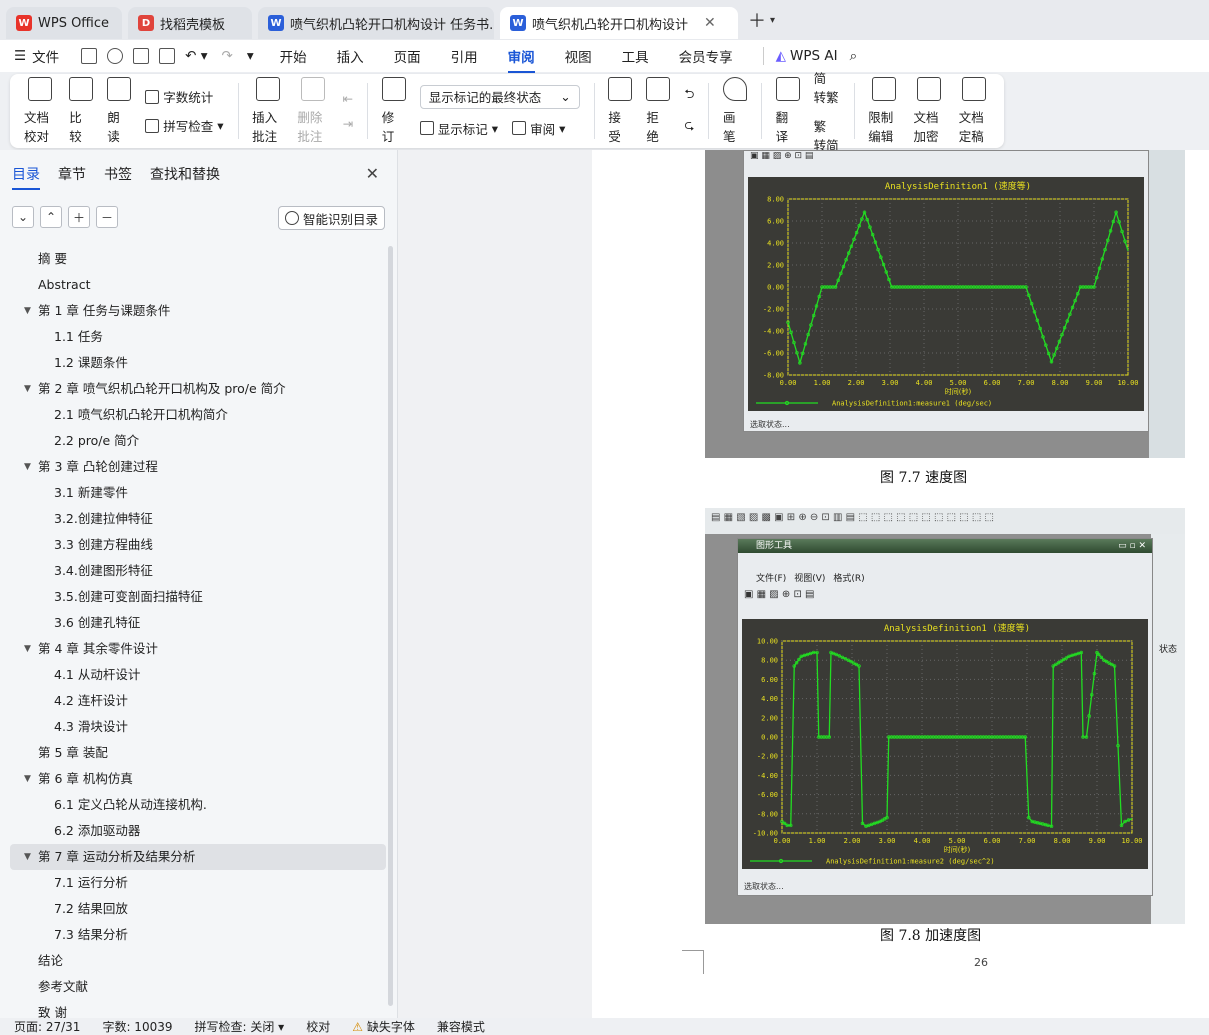 This screenshot has width=1209, height=1035. Describe the element at coordinates (47, 1026) in the screenshot. I see `page-indicator: 页面: 27/31` at that location.